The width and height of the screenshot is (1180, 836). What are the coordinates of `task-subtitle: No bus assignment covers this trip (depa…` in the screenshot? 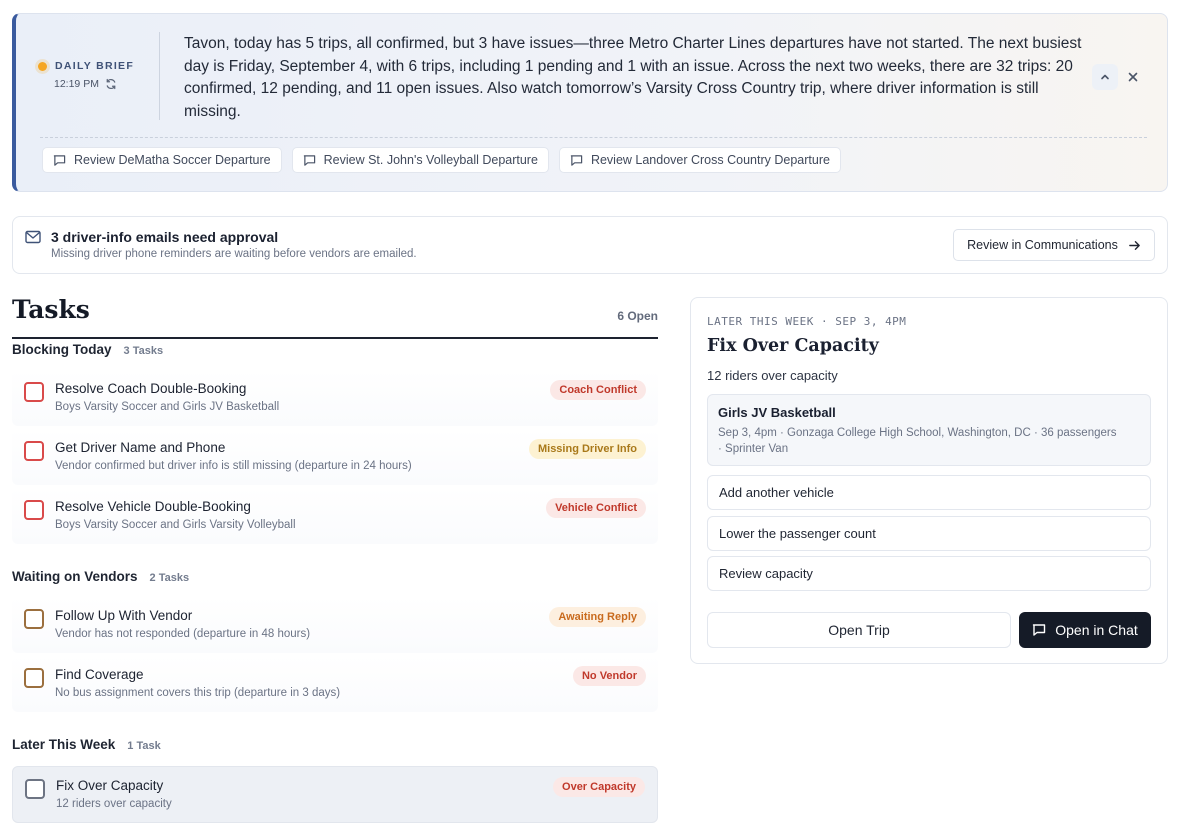 It's located at (198, 693).